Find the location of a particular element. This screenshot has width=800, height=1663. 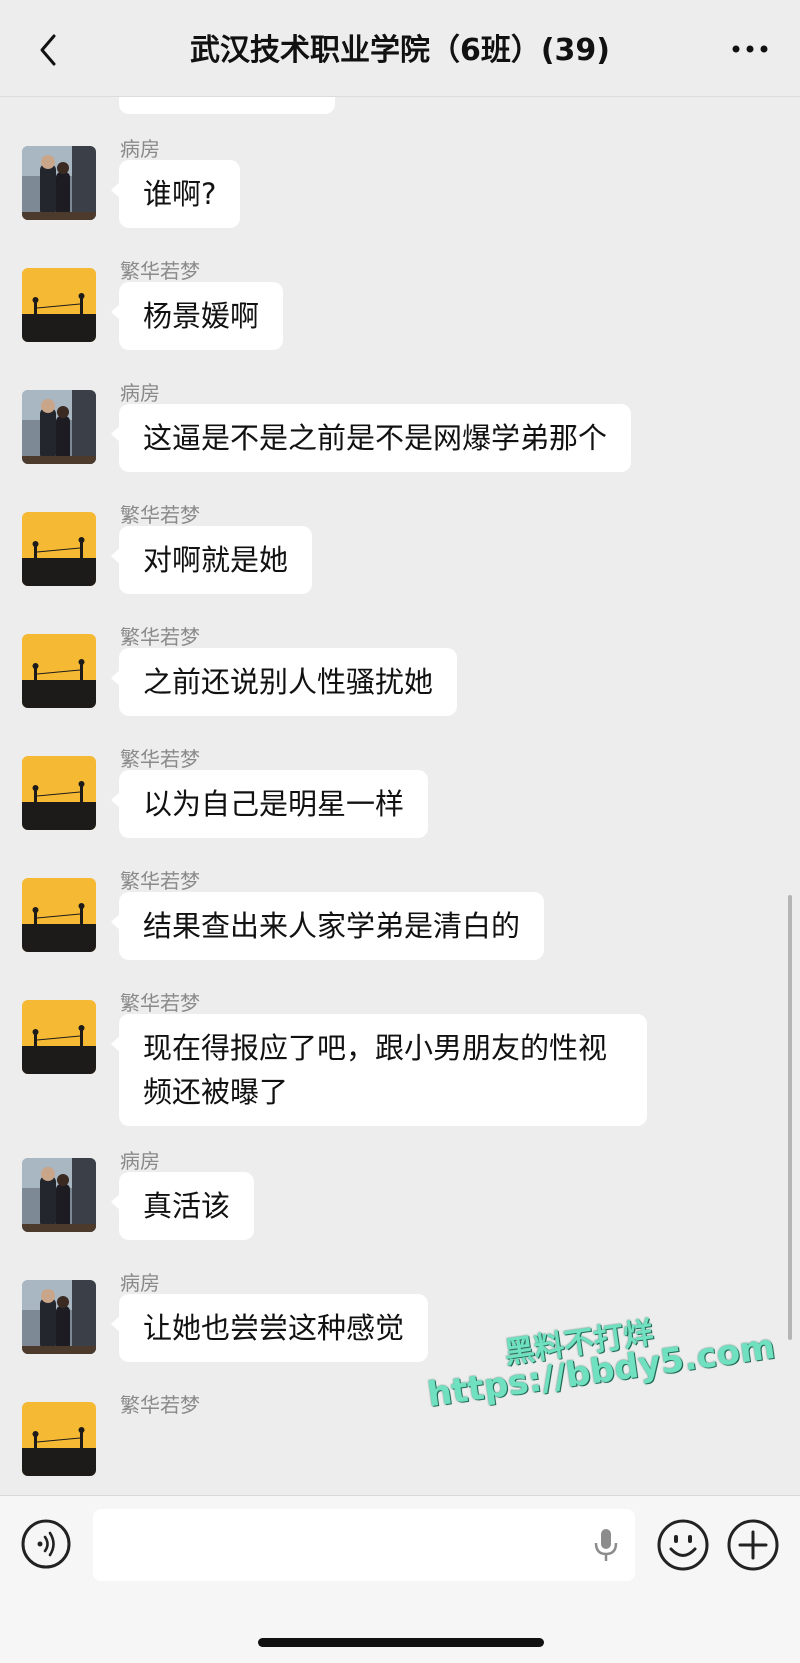

message-bubble: 对啊就是她 is located at coordinates (211, 560).